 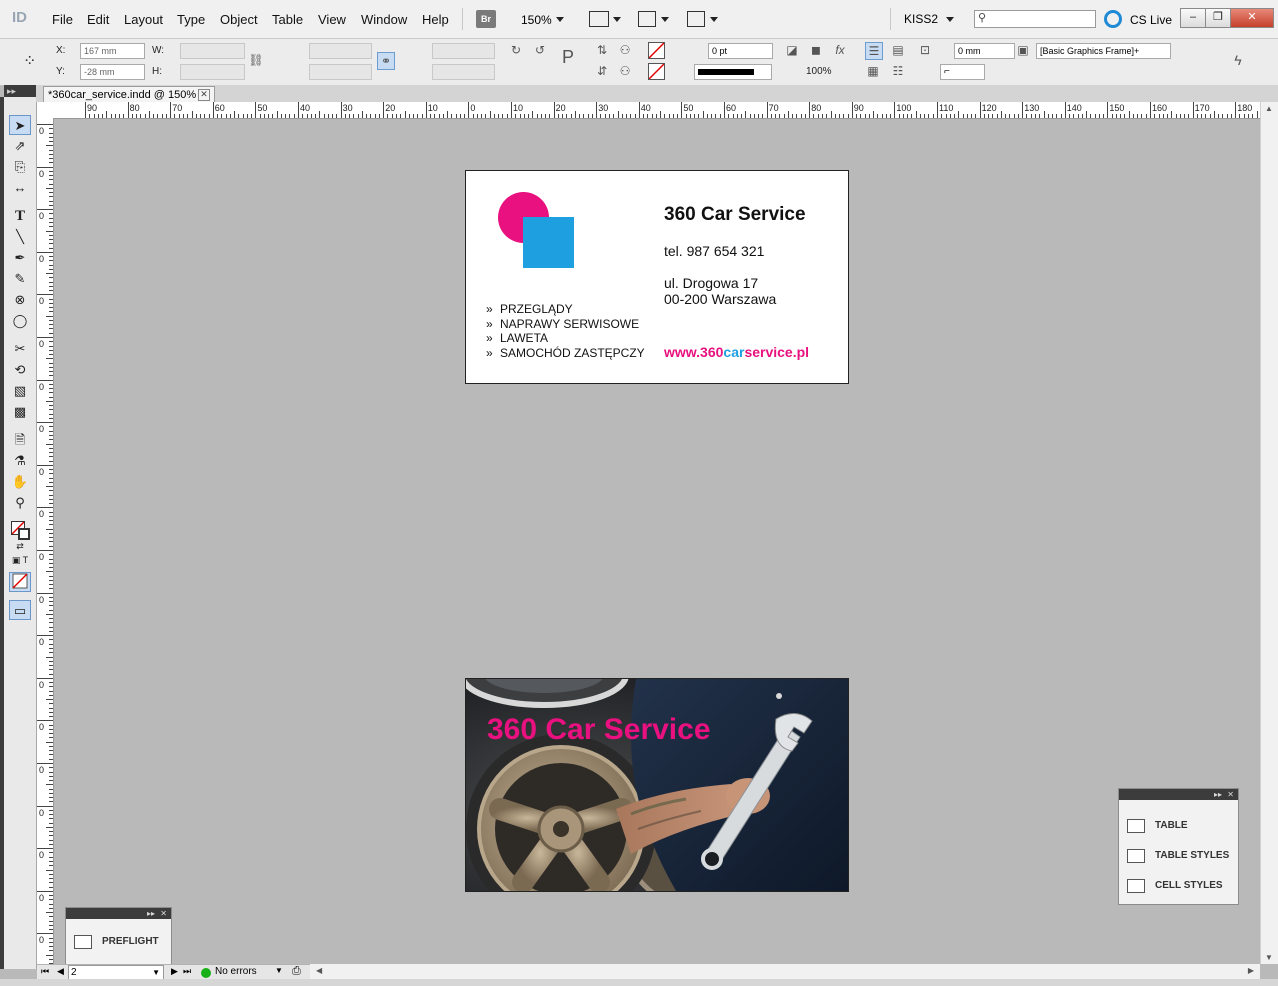 I want to click on text-wrap-jump-icon: ☷, so click(x=898, y=71).